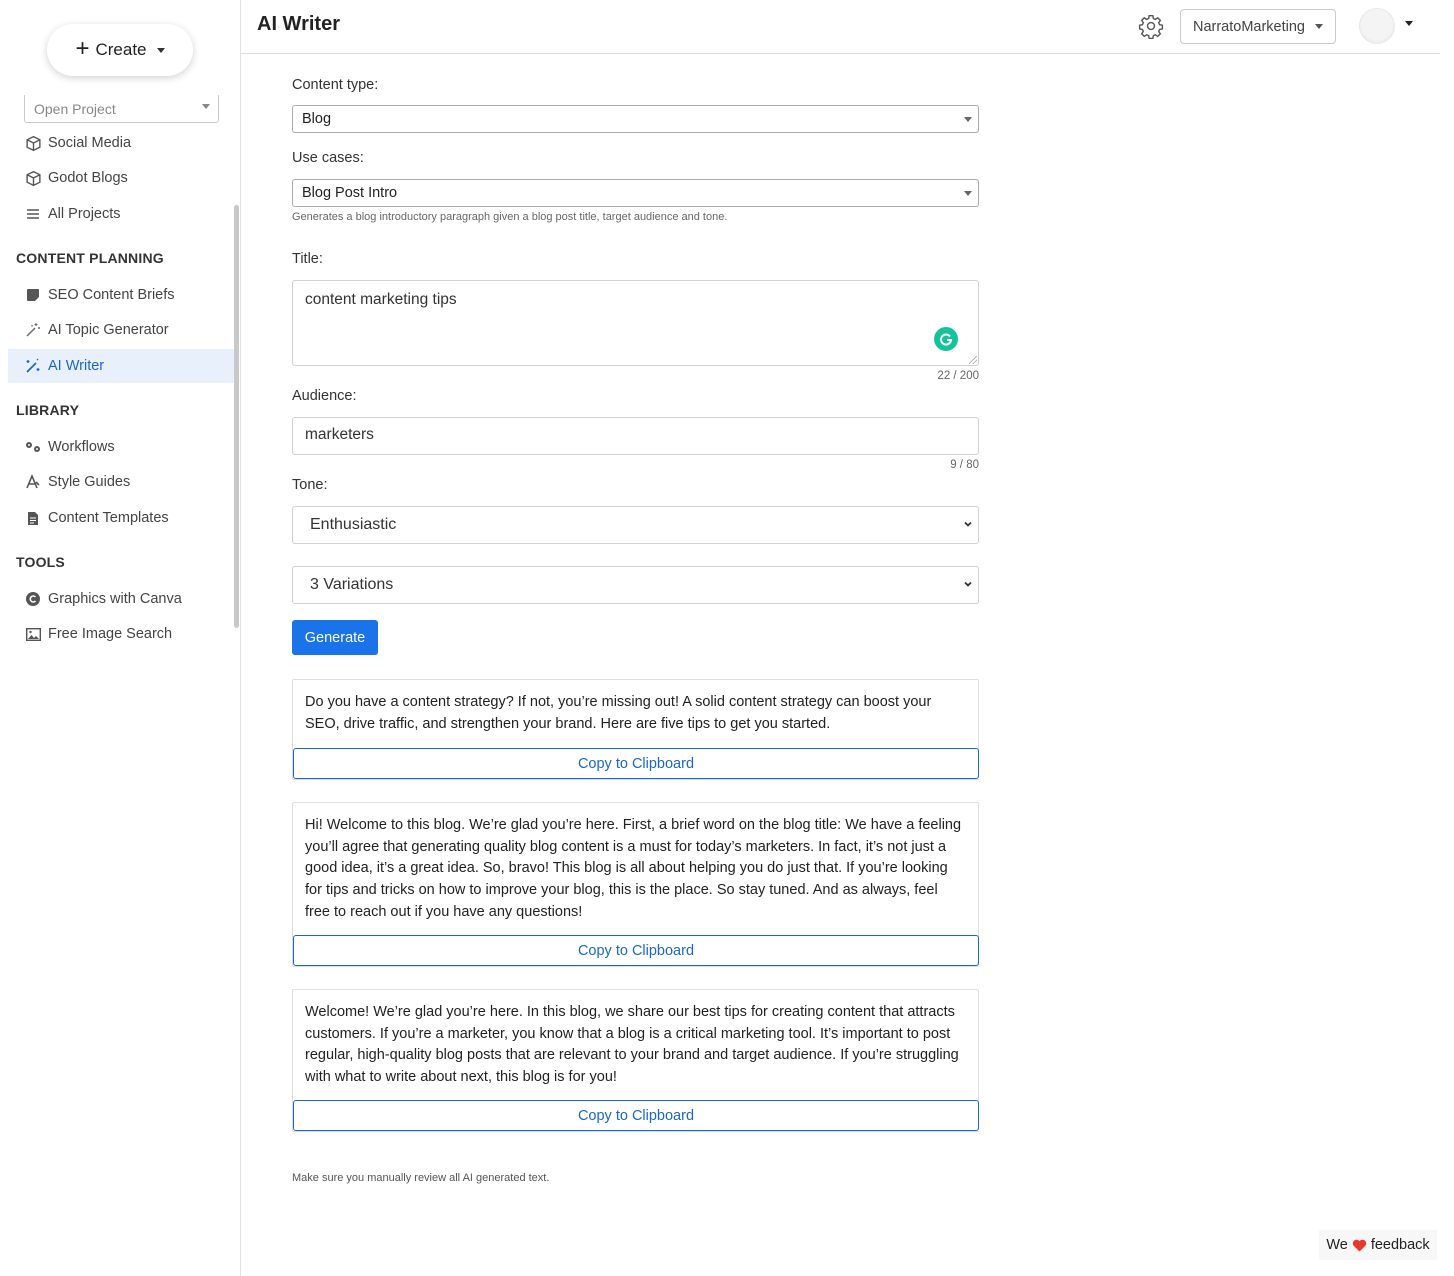 The height and width of the screenshot is (1276, 1454). Describe the element at coordinates (964, 465) in the screenshot. I see `audience-char-counter: 9 / 80` at that location.